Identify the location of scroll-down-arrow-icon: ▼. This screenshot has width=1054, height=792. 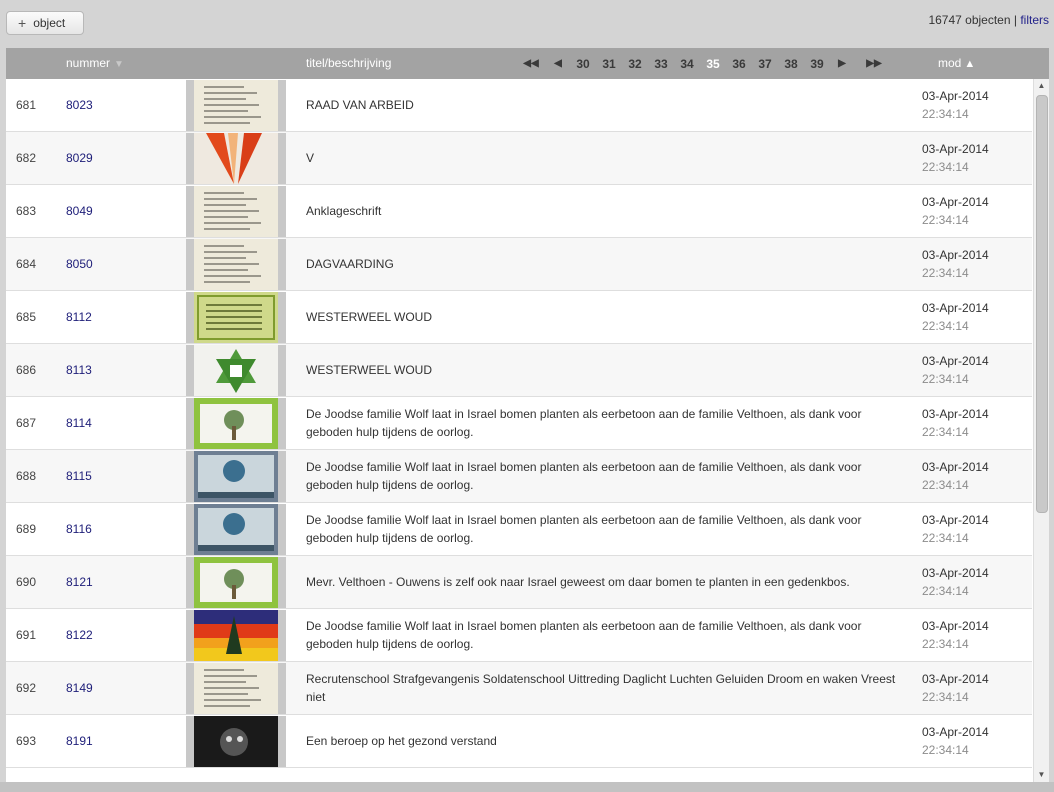
(1041, 775).